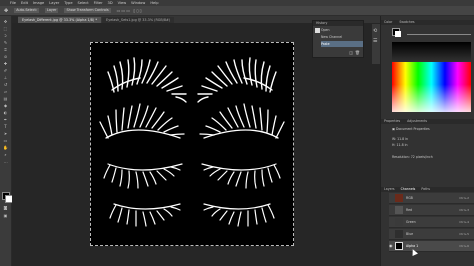 The width and height of the screenshot is (474, 266). Describe the element at coordinates (464, 234) in the screenshot. I see `channel-shortcut: Ctrl+5` at that location.